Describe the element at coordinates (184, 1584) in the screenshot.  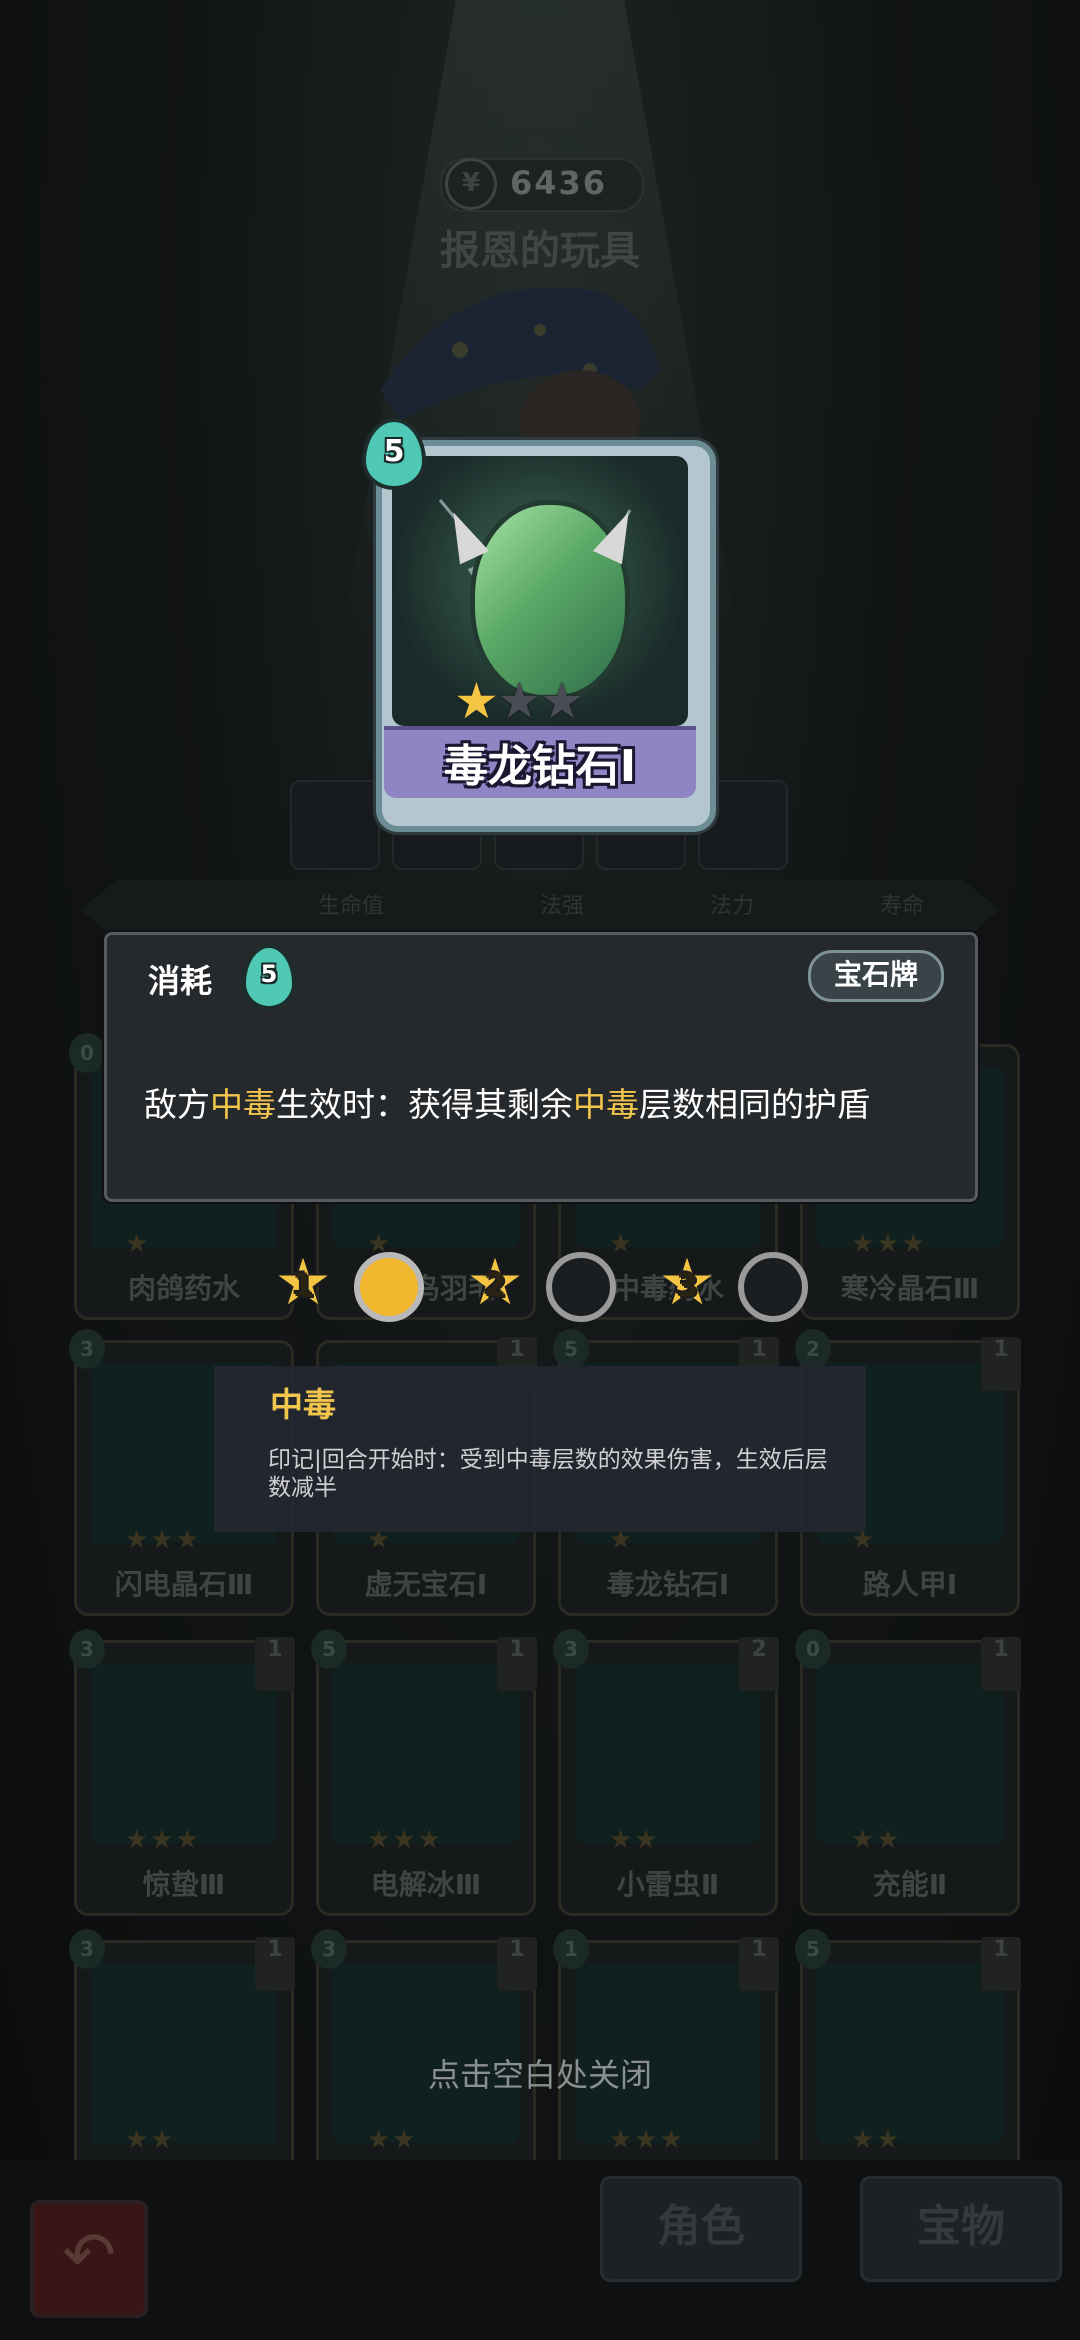
I see `card-name: 闪电晶石Ⅲ` at that location.